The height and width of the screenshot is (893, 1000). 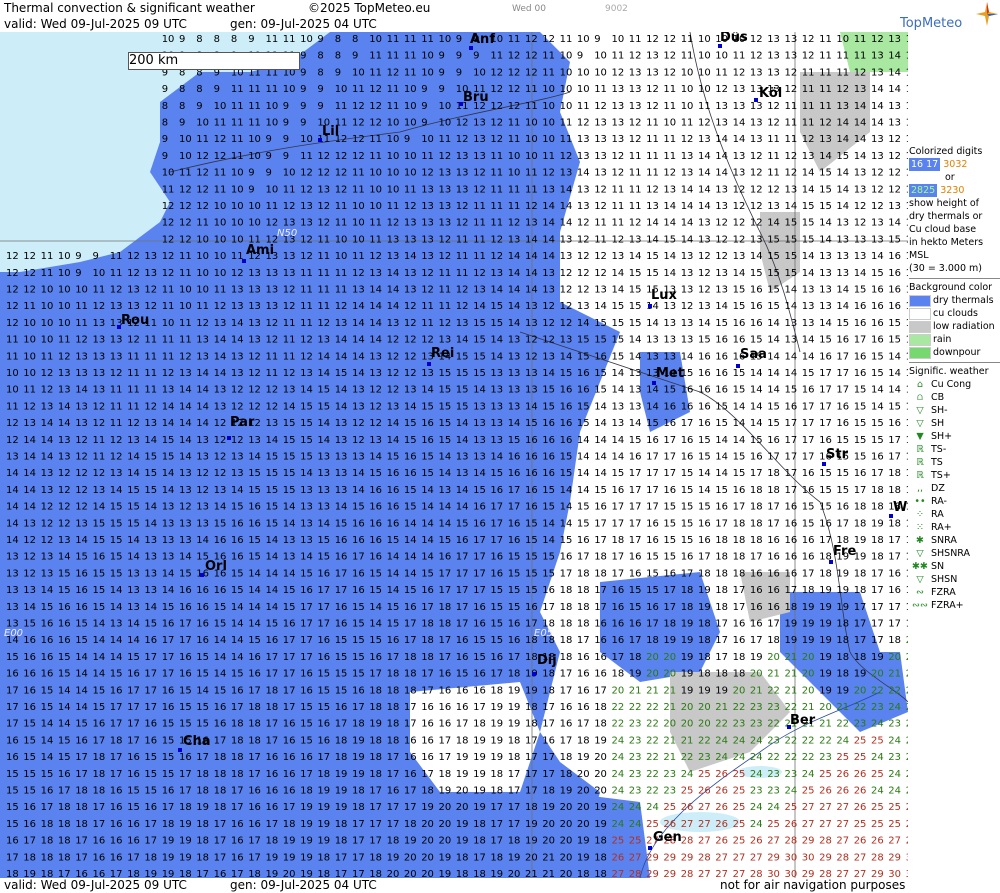 What do you see at coordinates (616, 9) in the screenshot?
I see `mini-label-b: 9002` at bounding box center [616, 9].